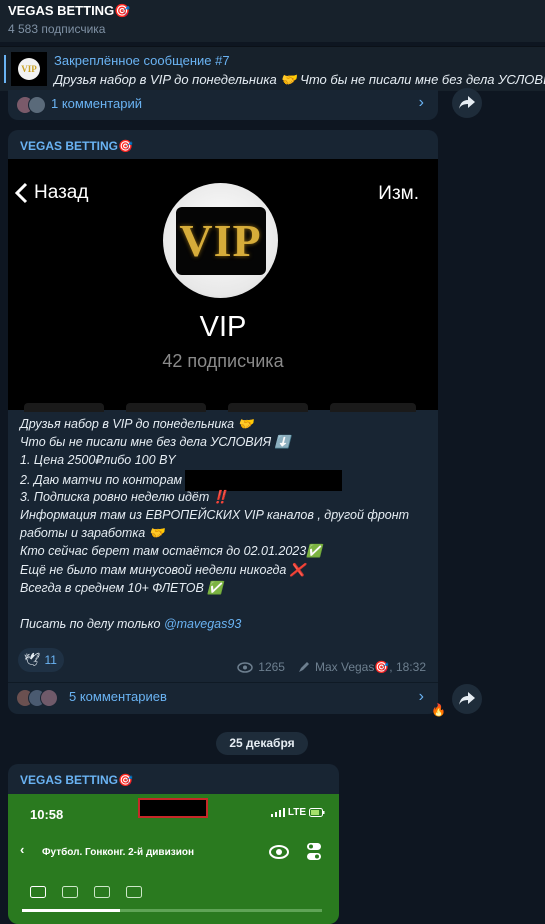 Image resolution: width=545 pixels, height=924 pixels. What do you see at coordinates (142, 60) in the screenshot?
I see `pinned-title: Закреплённое сообщение #7` at bounding box center [142, 60].